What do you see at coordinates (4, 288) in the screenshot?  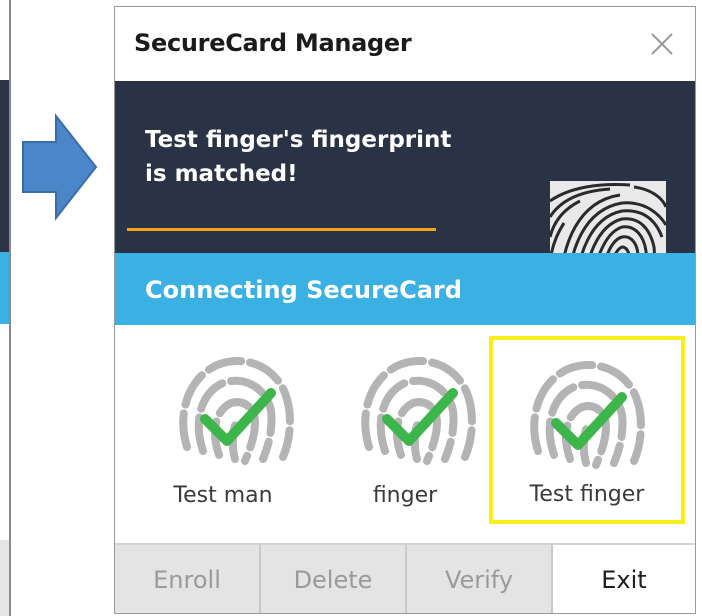 I see `background-window-status` at bounding box center [4, 288].